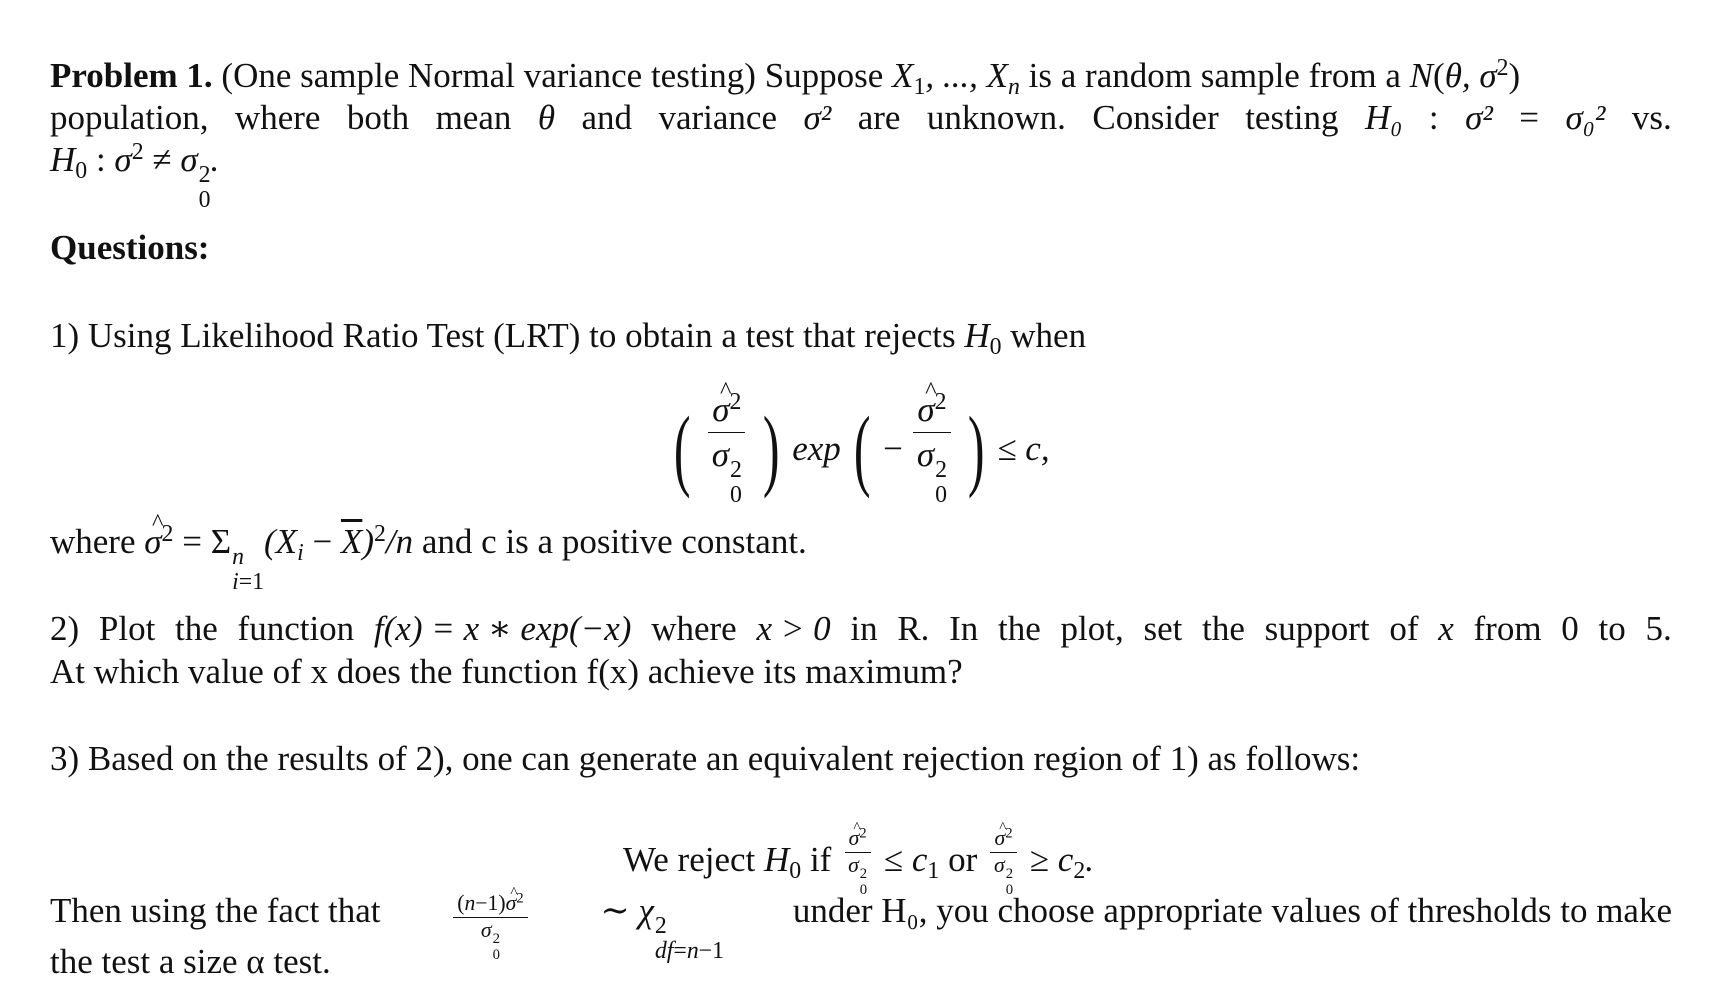 The height and width of the screenshot is (1000, 1717). What do you see at coordinates (816, 448) in the screenshot?
I see `exp-label: exp` at bounding box center [816, 448].